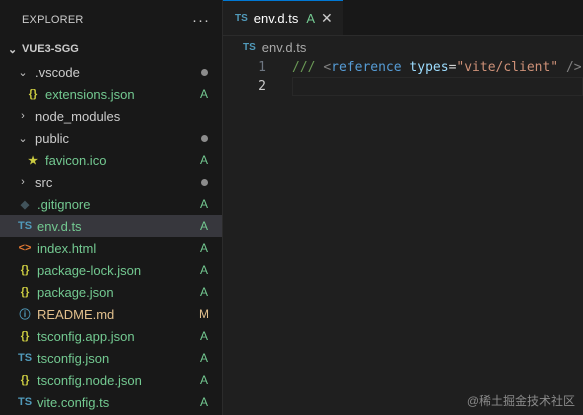 The width and height of the screenshot is (583, 415). I want to click on tree-item: {} package.json A, so click(111, 292).